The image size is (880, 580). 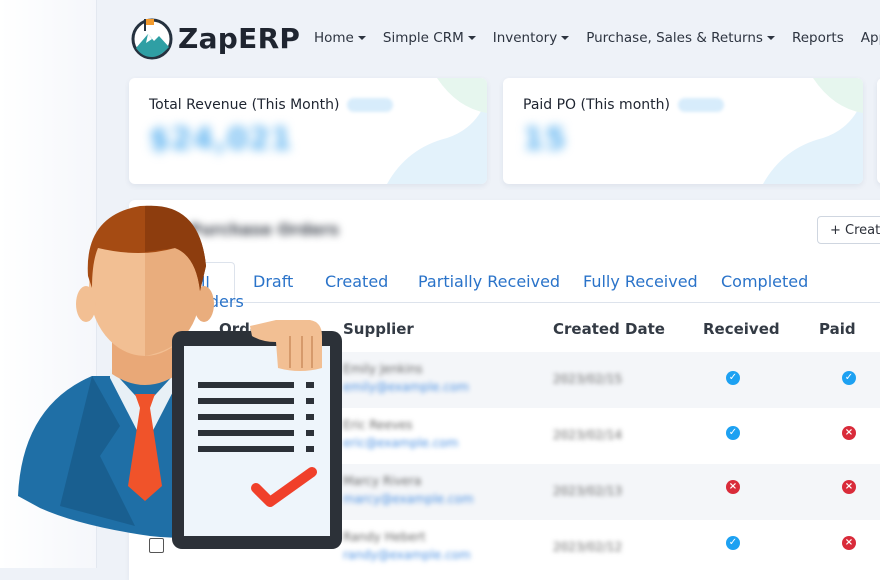 I want to click on stat-title: Paid PO (This month), so click(x=623, y=105).